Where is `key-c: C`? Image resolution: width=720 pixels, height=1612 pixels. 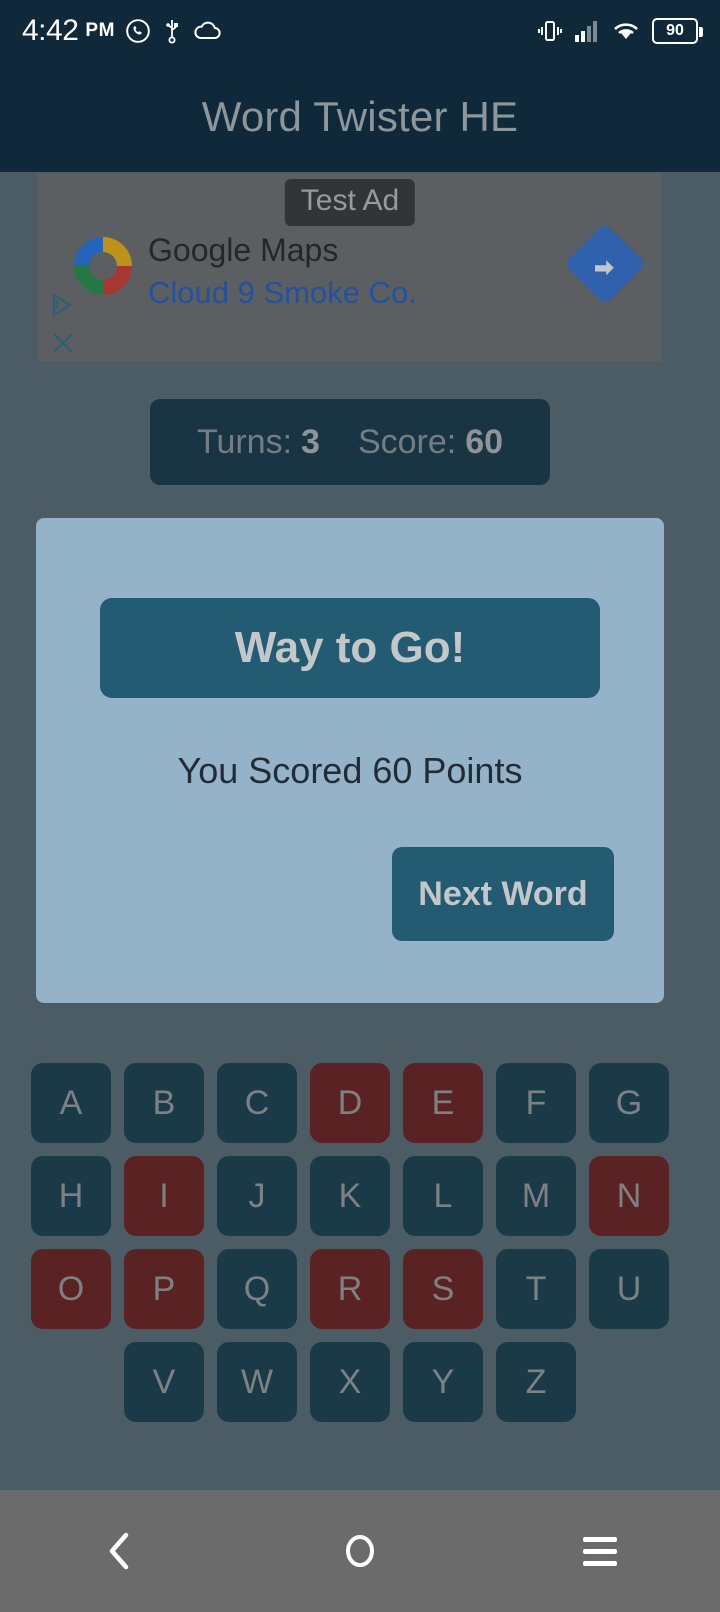
key-c: C is located at coordinates (257, 1103).